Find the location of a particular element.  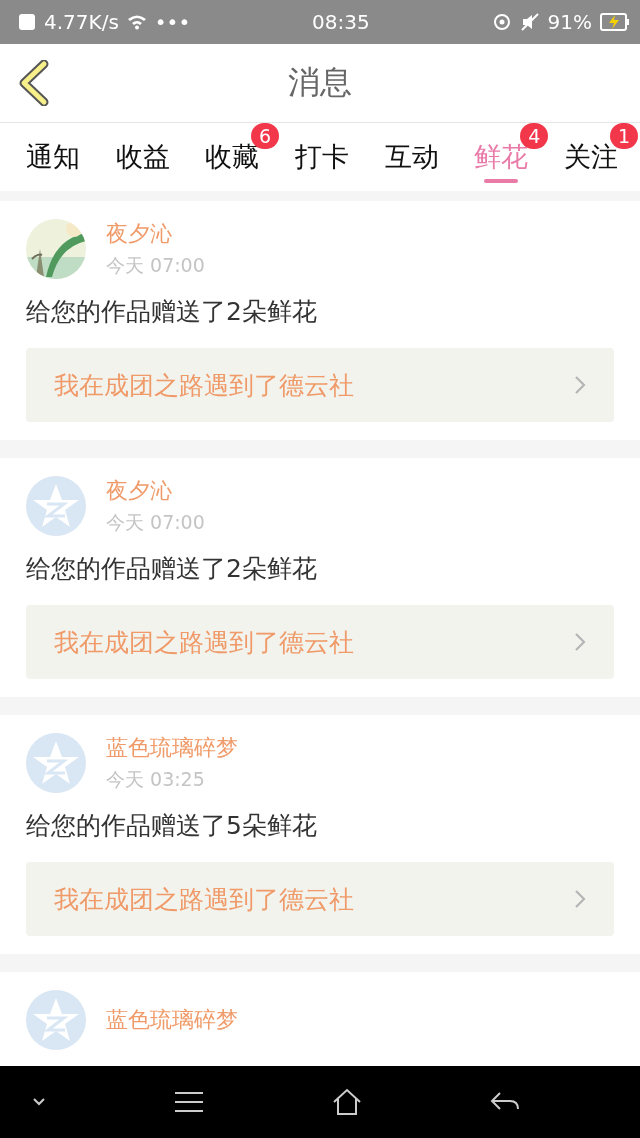

count-badge: 1 is located at coordinates (624, 136).